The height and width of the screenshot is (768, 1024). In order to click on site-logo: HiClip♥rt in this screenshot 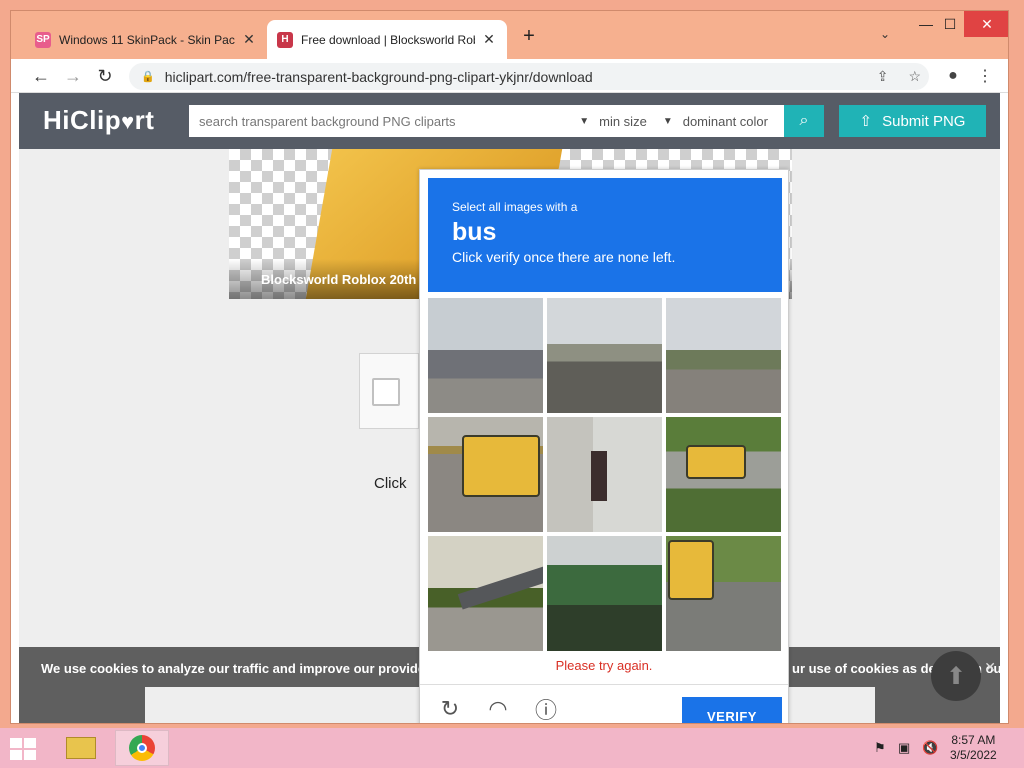, I will do `click(98, 120)`.